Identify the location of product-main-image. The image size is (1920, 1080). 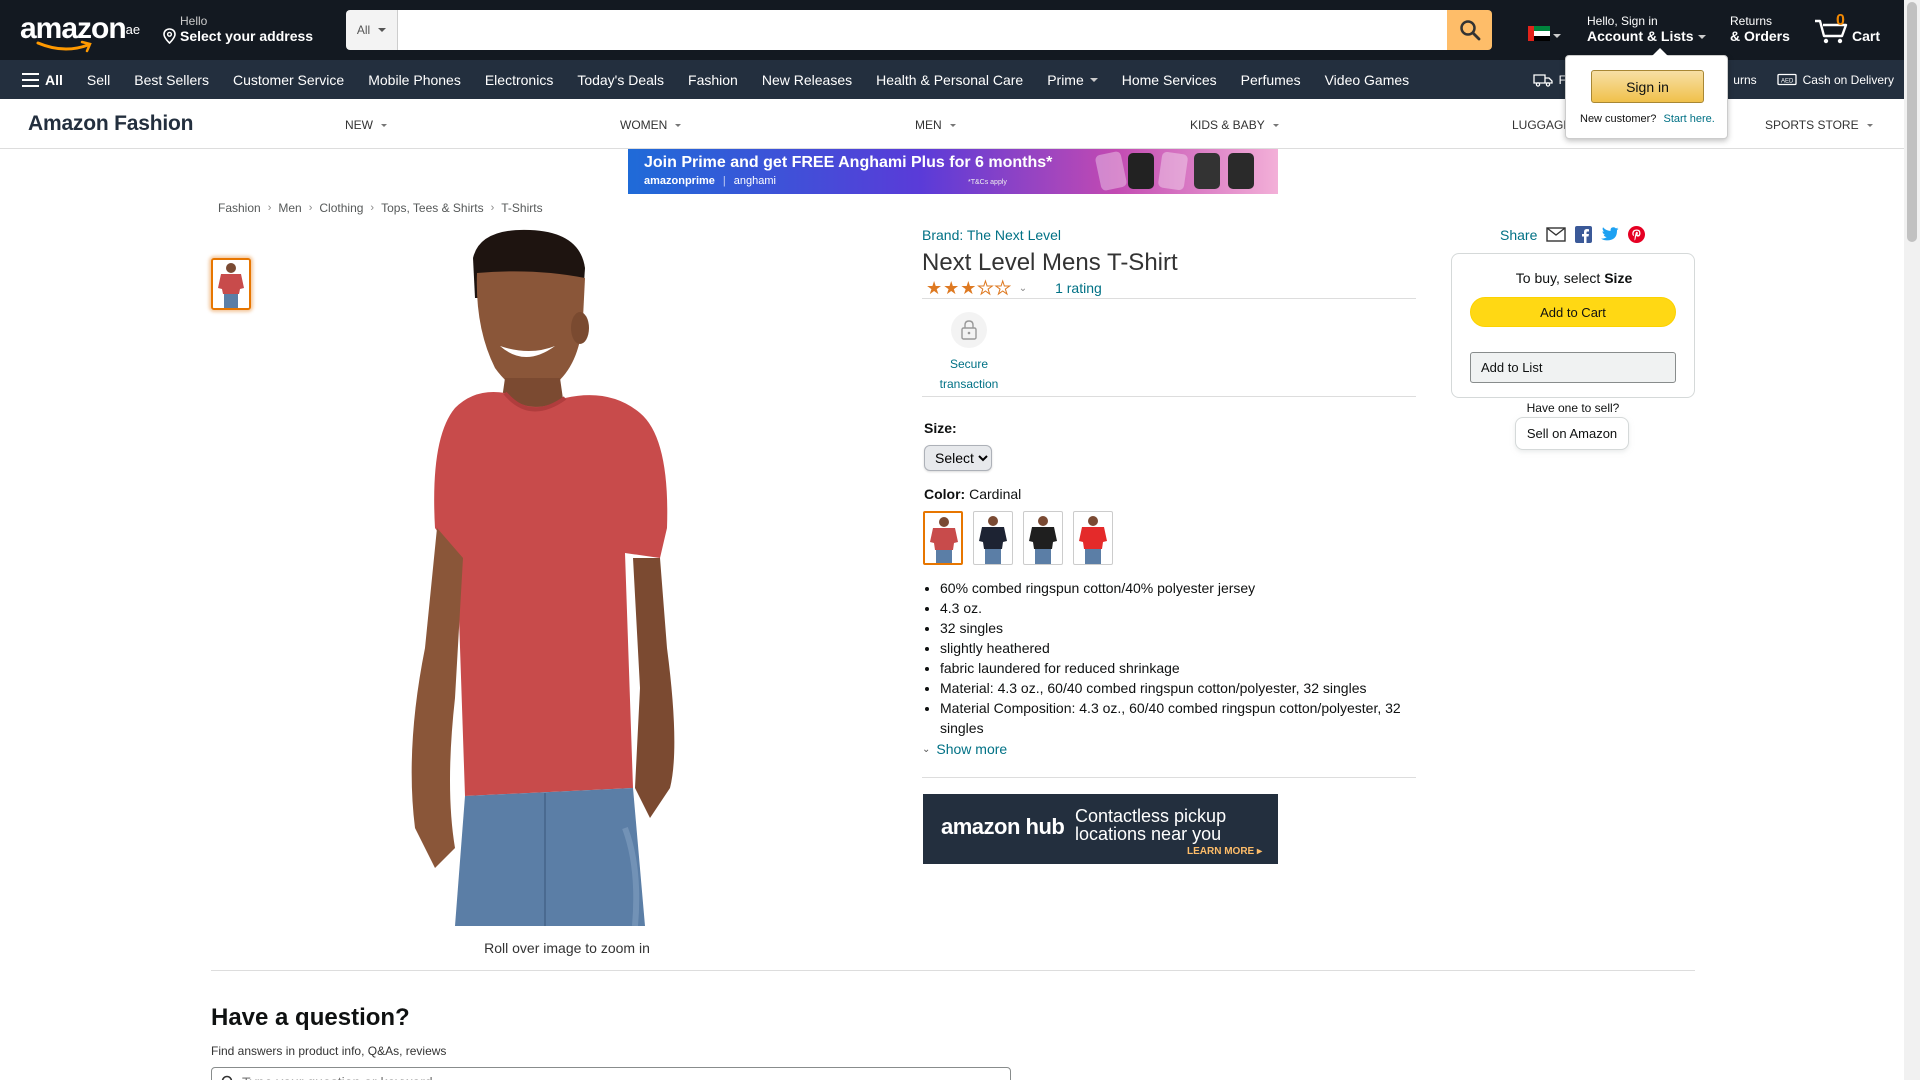
(567, 577).